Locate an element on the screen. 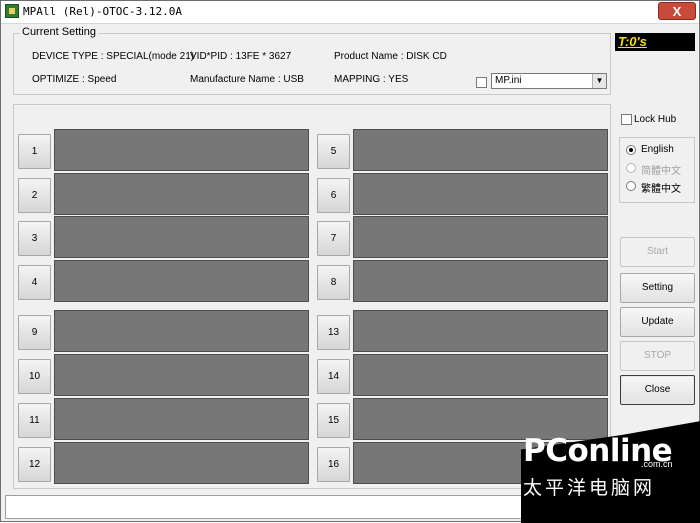  current-setting-title: Current Setting is located at coordinates (59, 32).